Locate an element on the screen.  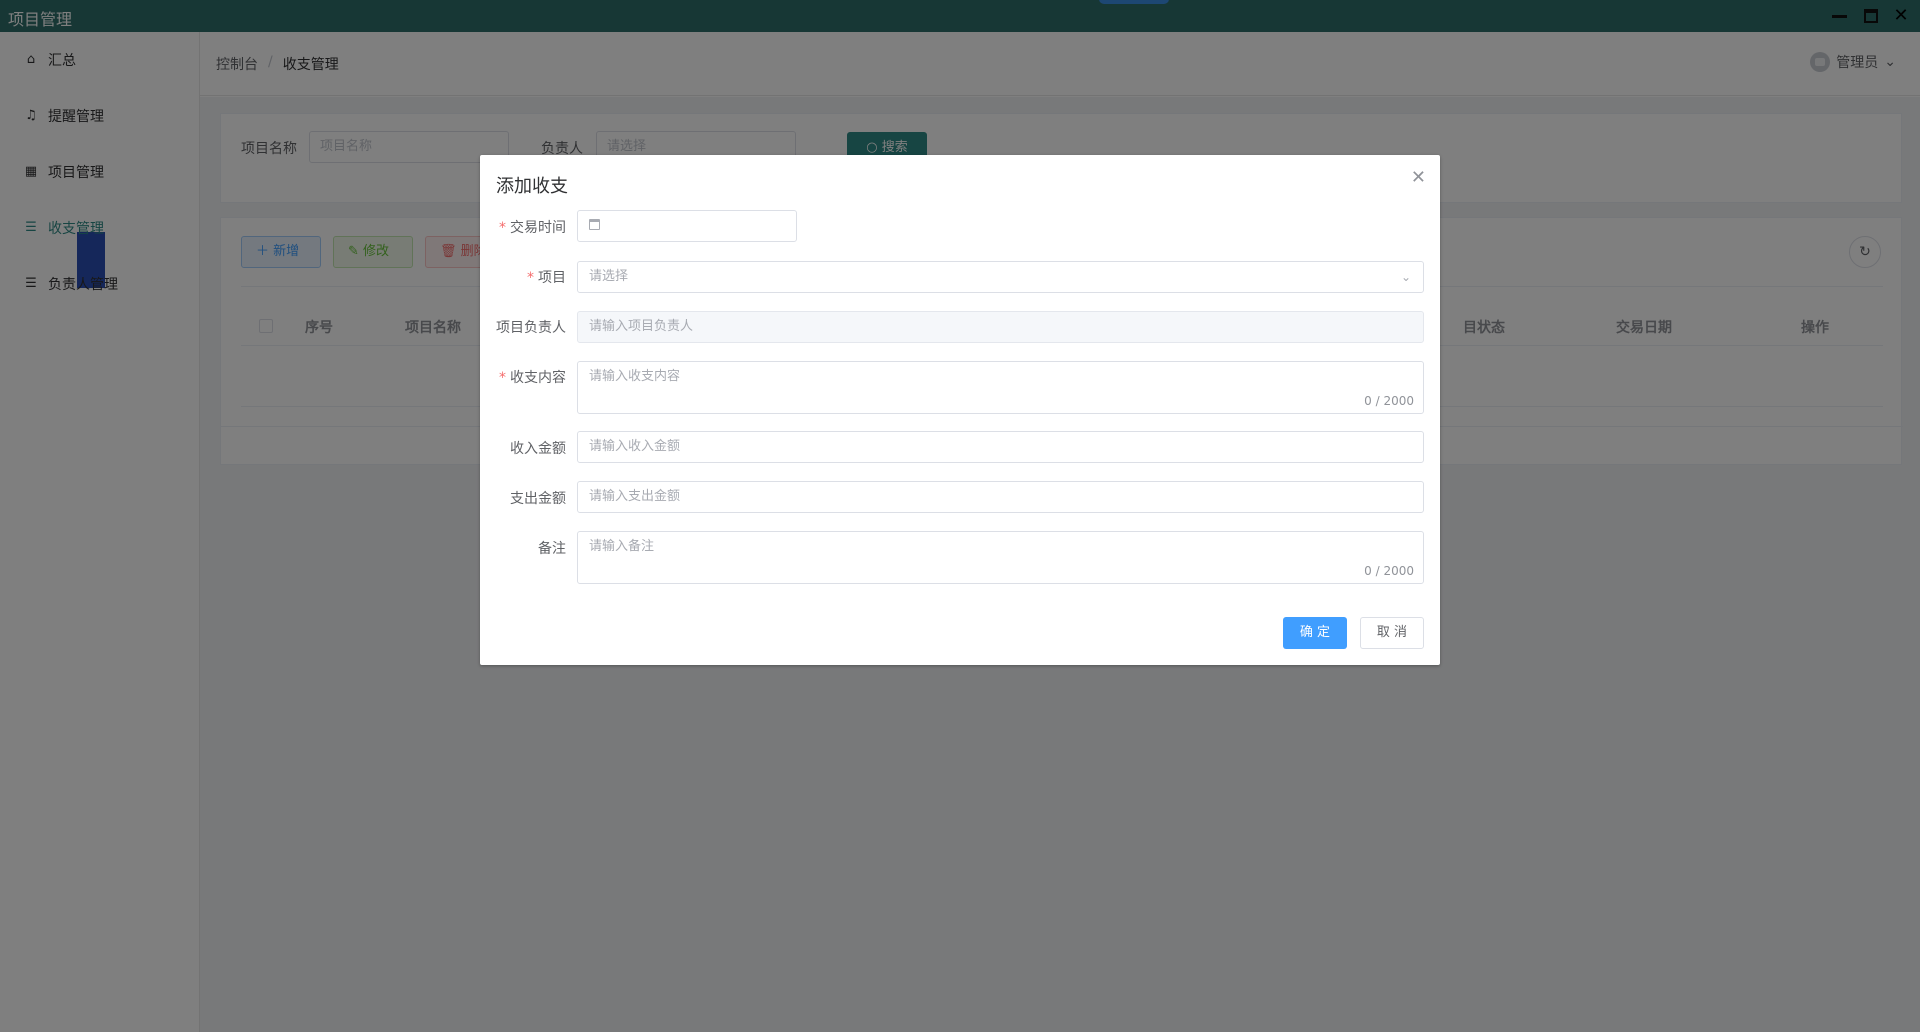
cancel-button: 取 消 is located at coordinates (1392, 633).